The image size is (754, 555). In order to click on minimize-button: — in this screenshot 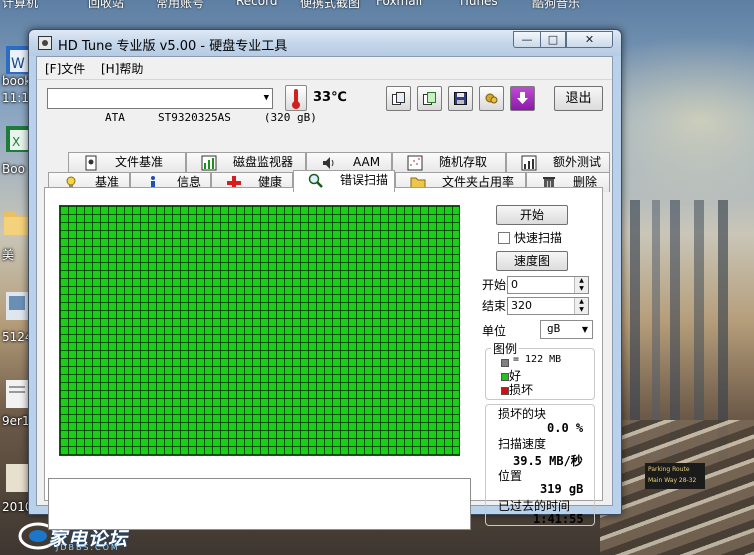, I will do `click(526, 39)`.